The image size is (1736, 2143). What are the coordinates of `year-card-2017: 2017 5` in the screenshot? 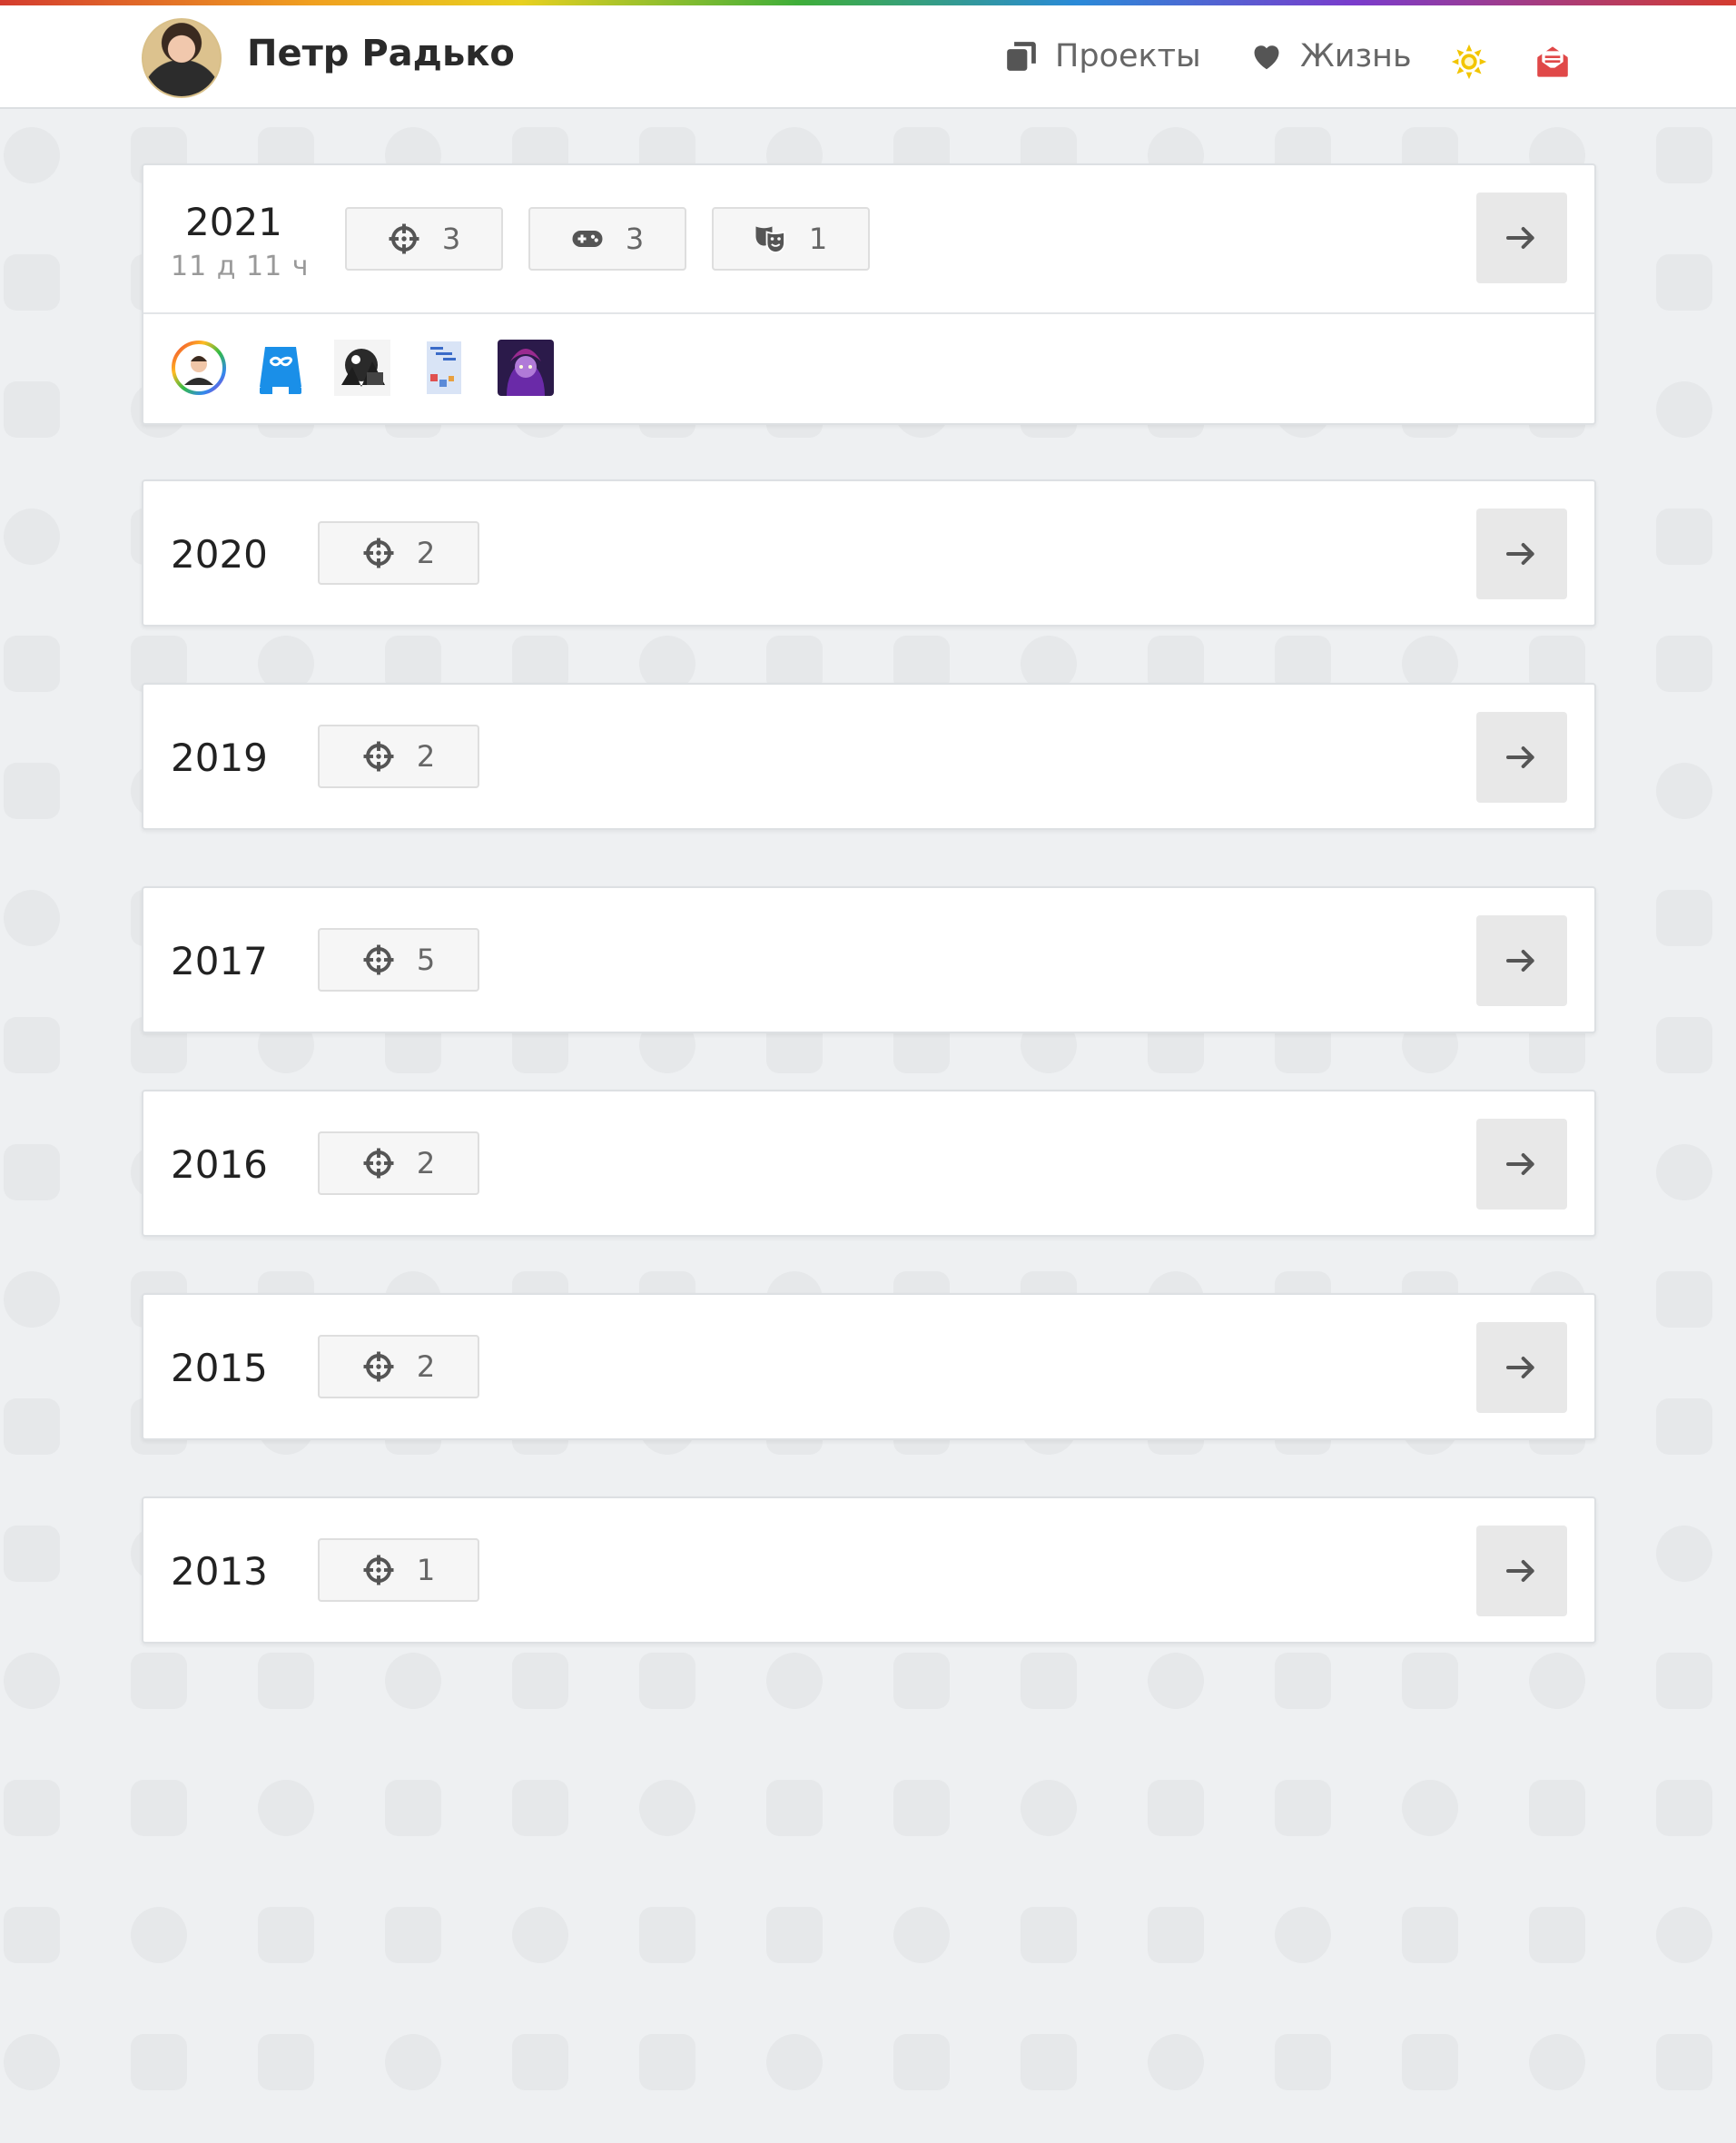 It's located at (869, 959).